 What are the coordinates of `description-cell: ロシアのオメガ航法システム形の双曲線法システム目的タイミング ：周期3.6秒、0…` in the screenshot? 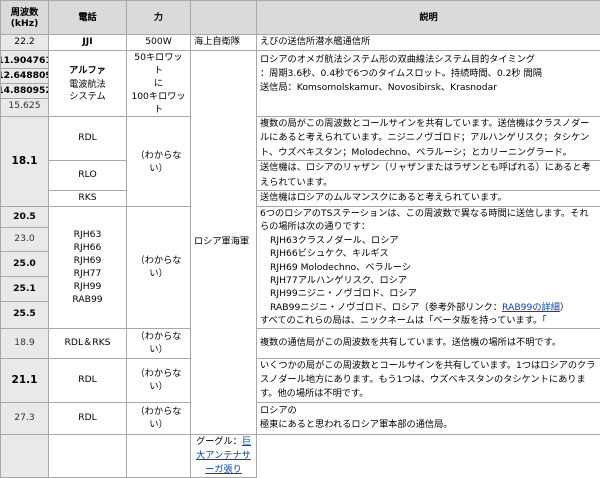 It's located at (428, 84).